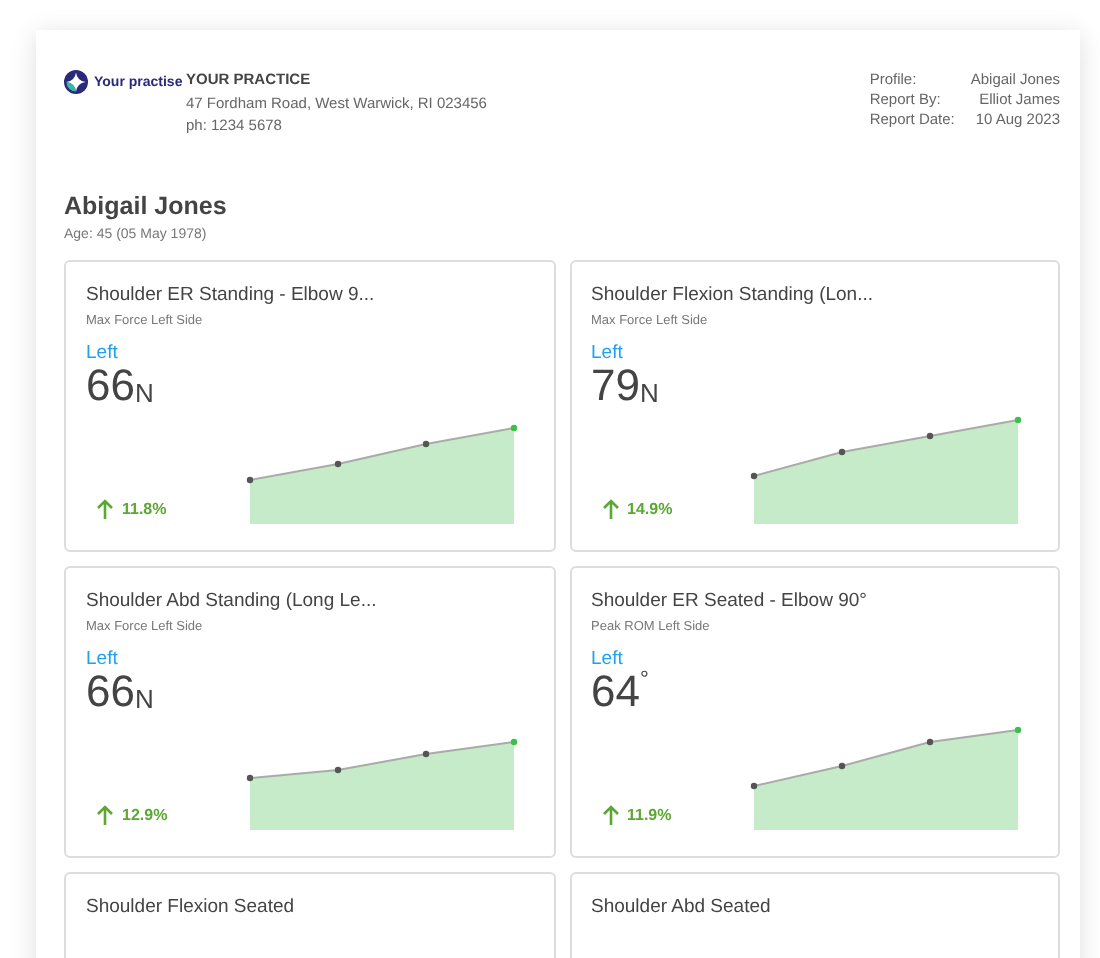 Image resolution: width=1100 pixels, height=958 pixels. What do you see at coordinates (191, 907) in the screenshot?
I see `card-title: Shoulder Flexion Seated` at bounding box center [191, 907].